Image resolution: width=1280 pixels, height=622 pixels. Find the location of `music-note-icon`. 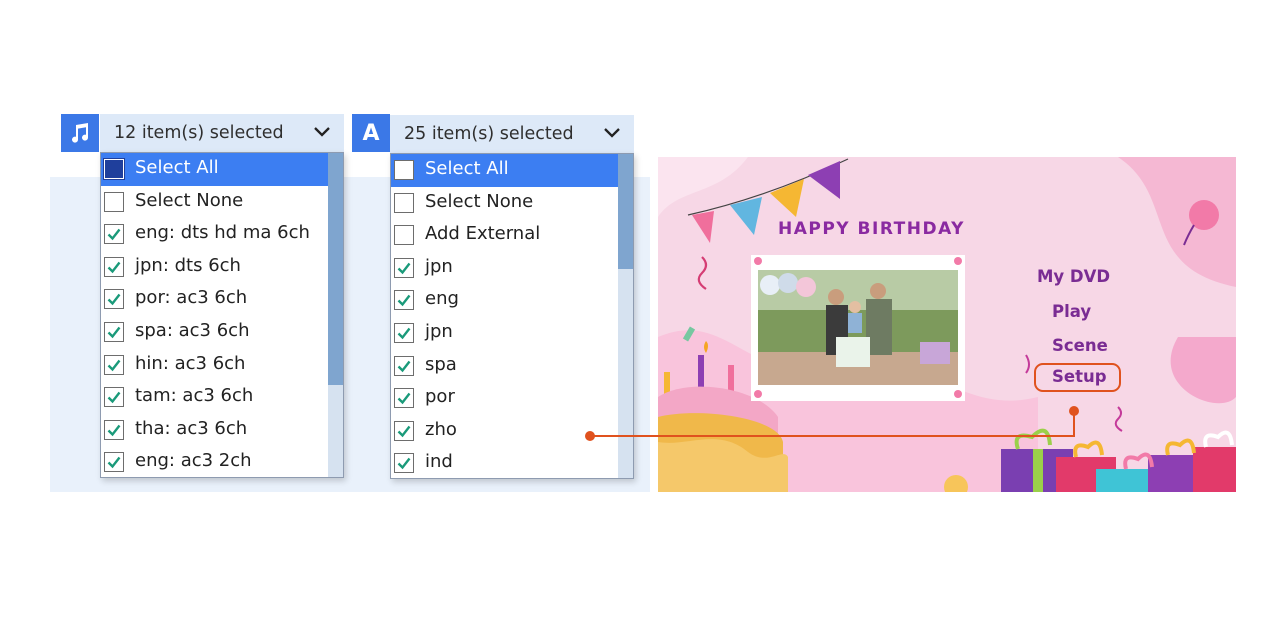

music-note-icon is located at coordinates (80, 133).